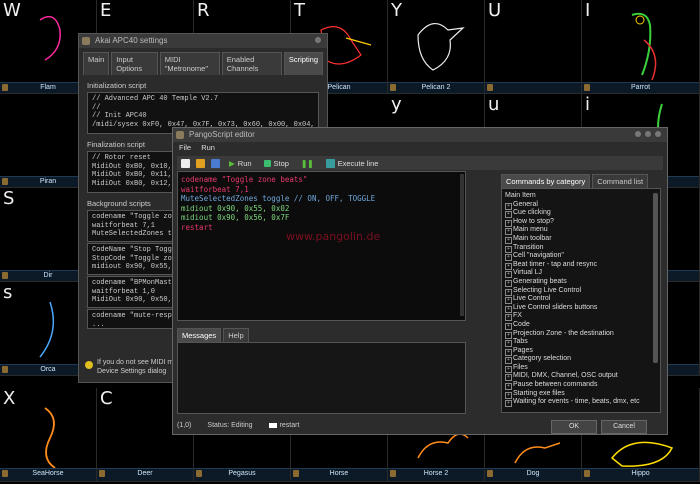 This screenshot has width=700, height=484. What do you see at coordinates (199, 335) in the screenshot?
I see `tab-messages: Messages` at bounding box center [199, 335].